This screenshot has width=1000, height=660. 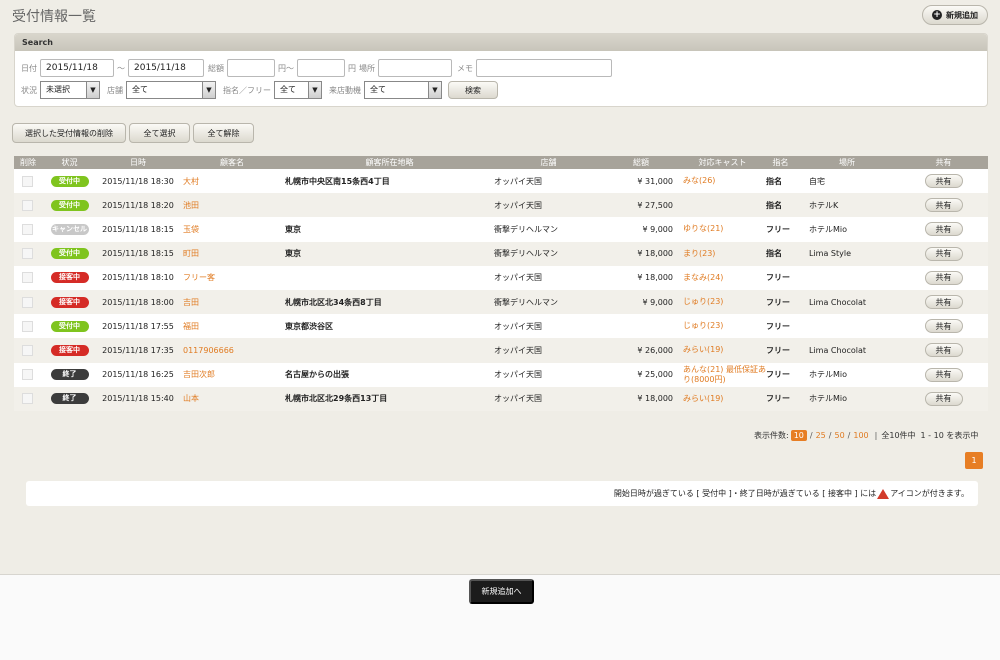 I want to click on cast-cell: みな(26), so click(x=722, y=181).